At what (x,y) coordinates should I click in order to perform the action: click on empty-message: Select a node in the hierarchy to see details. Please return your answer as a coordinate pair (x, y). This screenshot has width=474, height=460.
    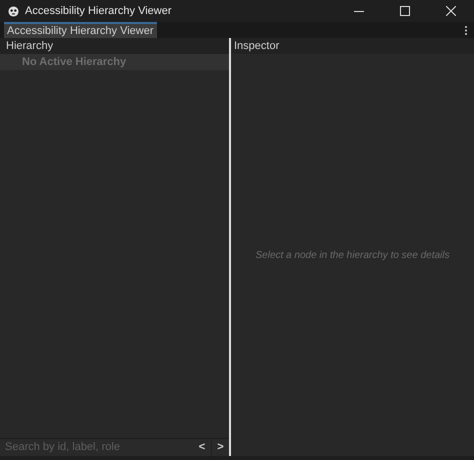
    Looking at the image, I should click on (352, 255).